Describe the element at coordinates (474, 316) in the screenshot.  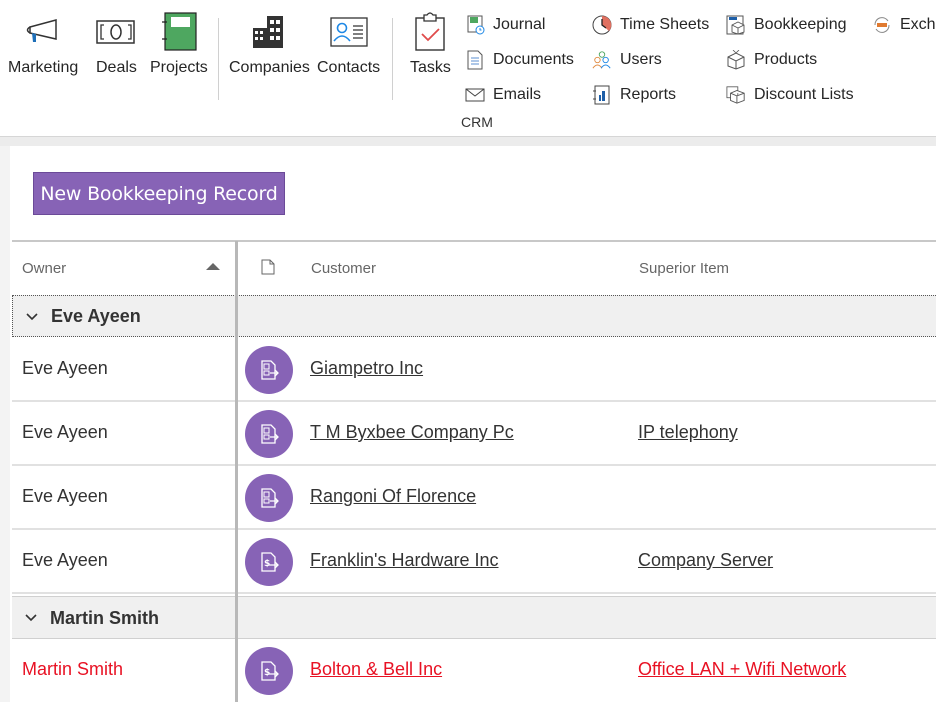
I see `group-row-eve-ayeen: Eve Ayeen` at that location.